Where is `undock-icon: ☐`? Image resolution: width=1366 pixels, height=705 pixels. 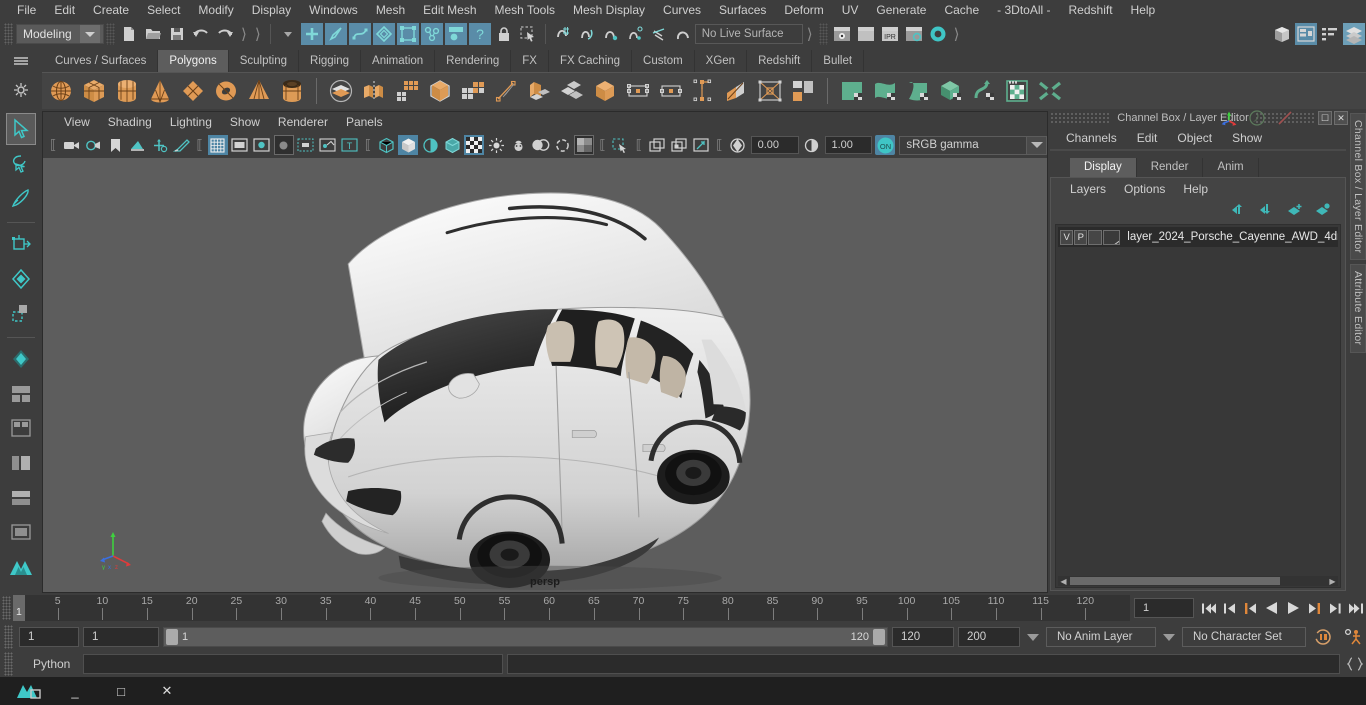 undock-icon: ☐ is located at coordinates (1325, 118).